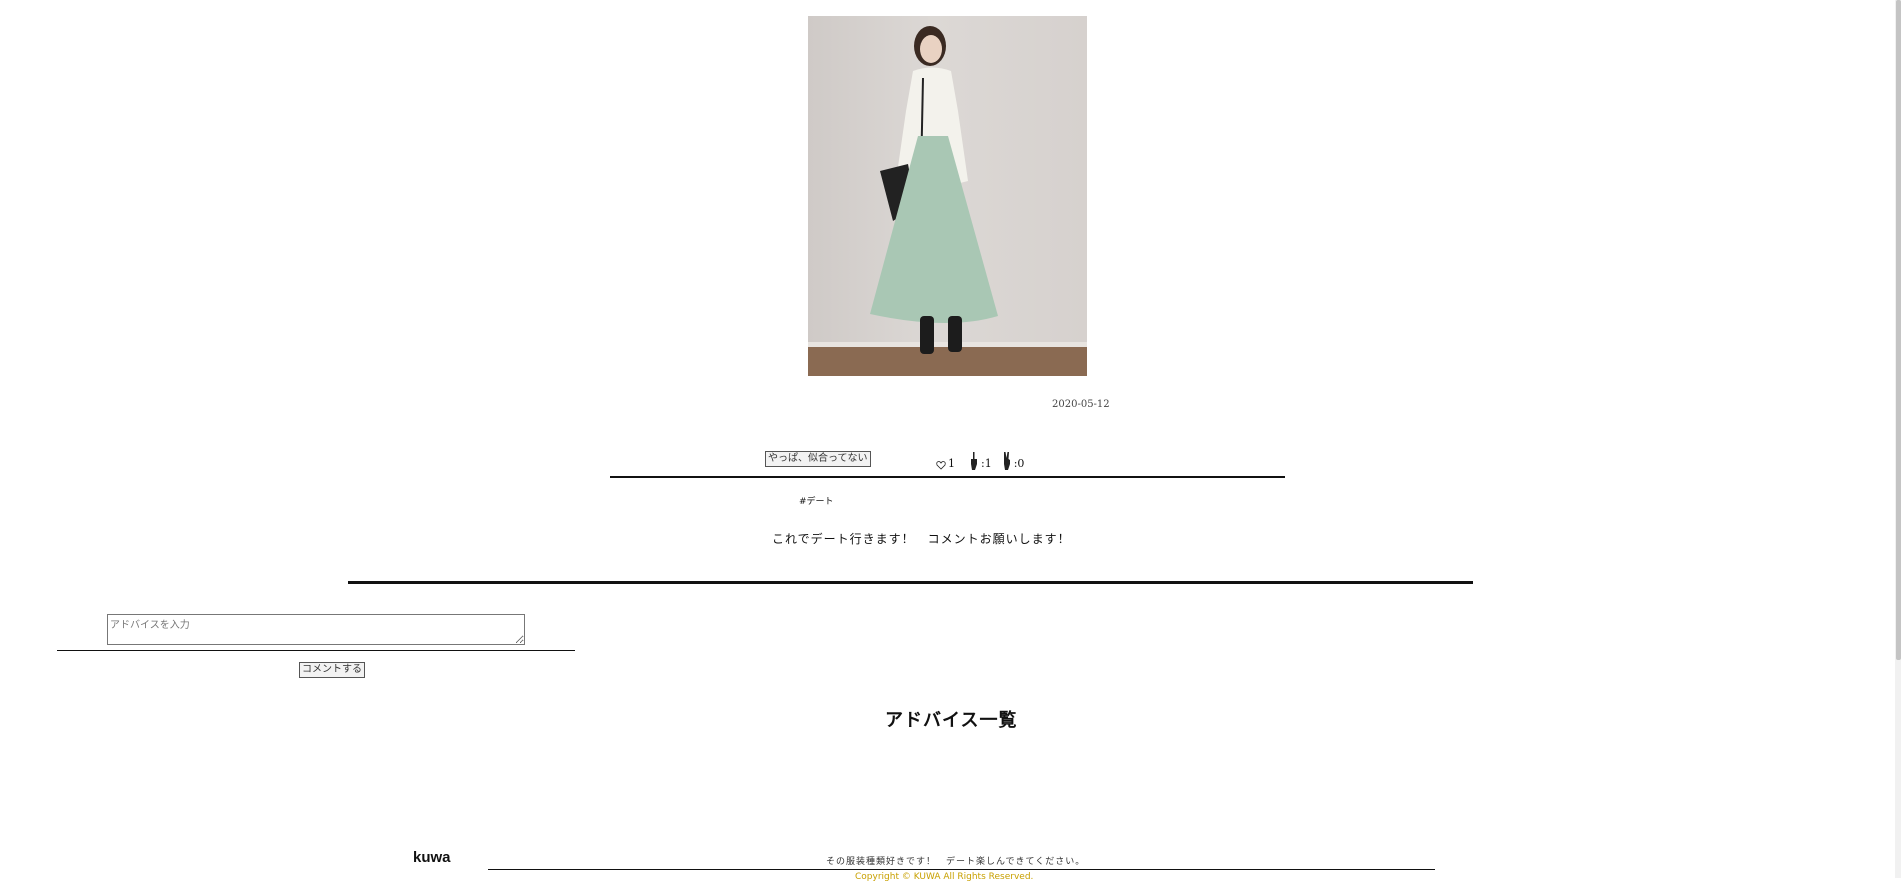 The height and width of the screenshot is (882, 1901). Describe the element at coordinates (941, 465) in the screenshot. I see `heart-icon` at that location.